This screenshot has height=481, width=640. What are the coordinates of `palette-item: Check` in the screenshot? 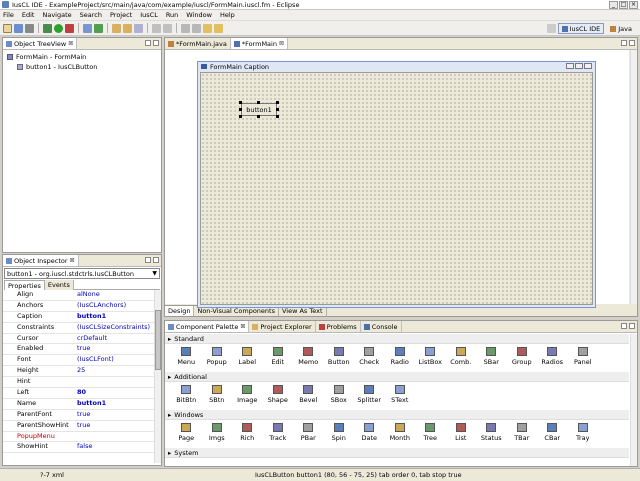 It's located at (369, 355).